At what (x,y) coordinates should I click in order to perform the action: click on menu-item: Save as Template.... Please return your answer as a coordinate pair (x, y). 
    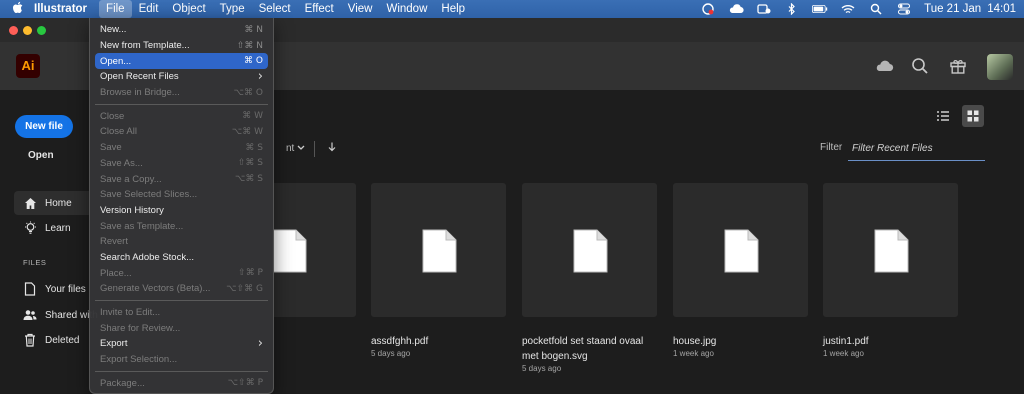
    Looking at the image, I should click on (181, 226).